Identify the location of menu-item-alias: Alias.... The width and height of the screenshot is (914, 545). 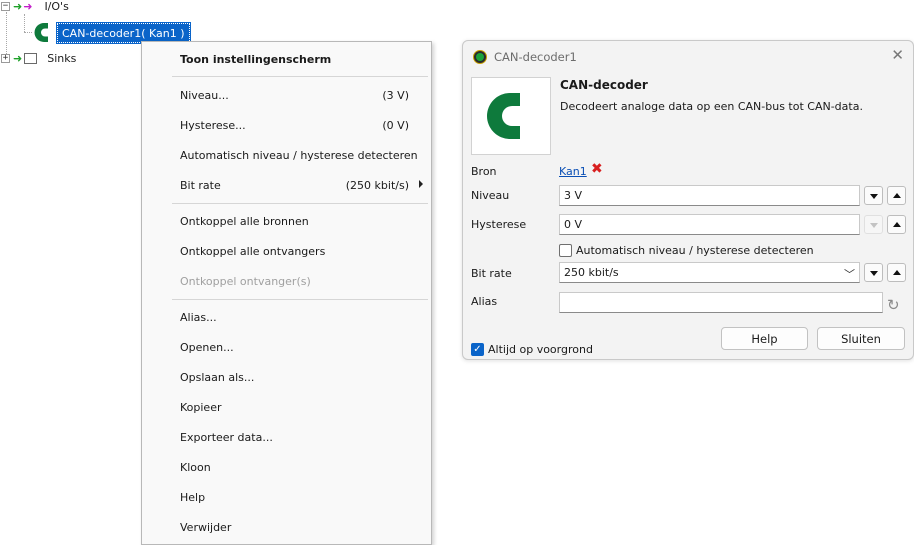
(286, 317).